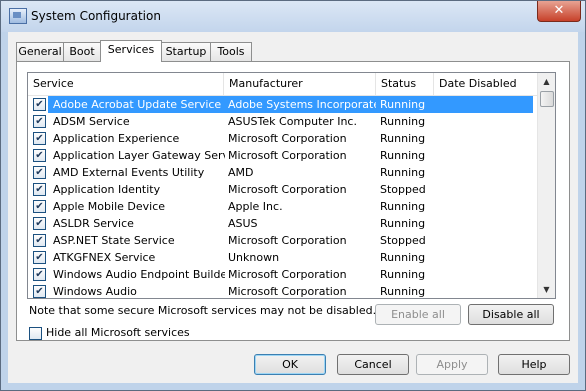 Image resolution: width=586 pixels, height=391 pixels. Describe the element at coordinates (546, 185) in the screenshot. I see `vertical-scrollbar: ▲ ▼` at that location.